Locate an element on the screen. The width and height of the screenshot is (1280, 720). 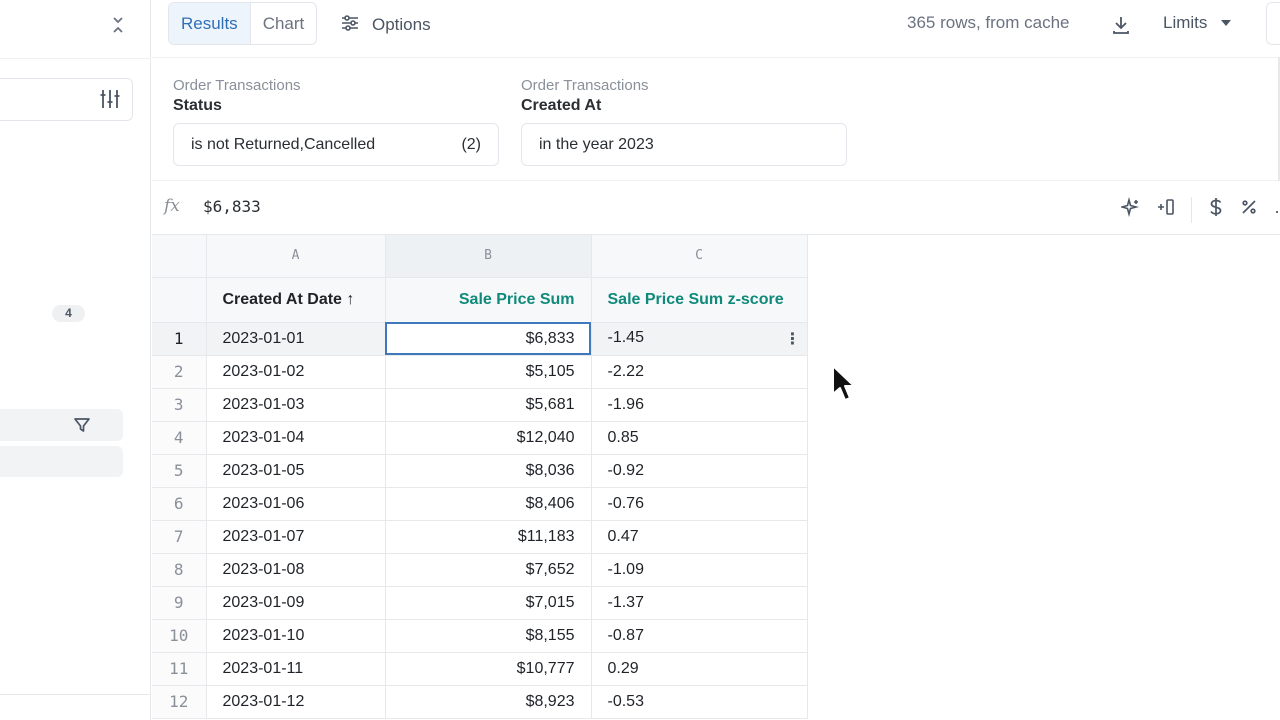
date-cell: 2023-01-09 is located at coordinates (296, 603).